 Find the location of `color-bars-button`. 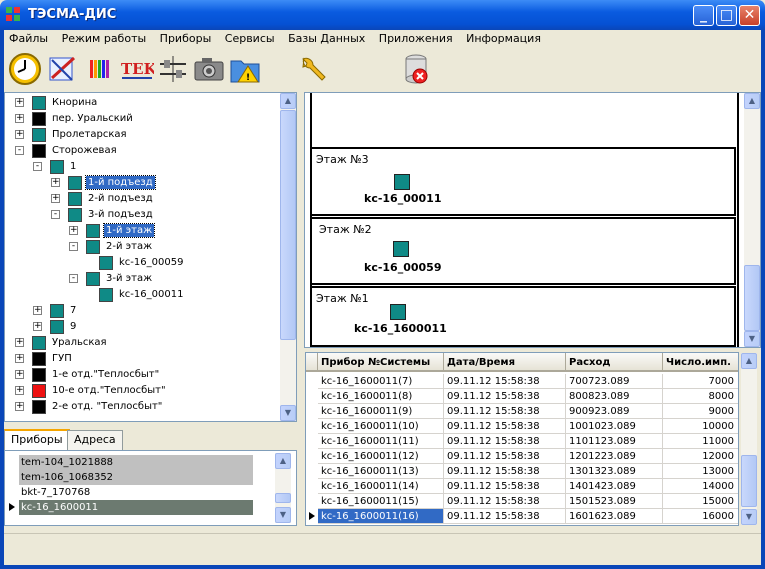

color-bars-button is located at coordinates (101, 69).